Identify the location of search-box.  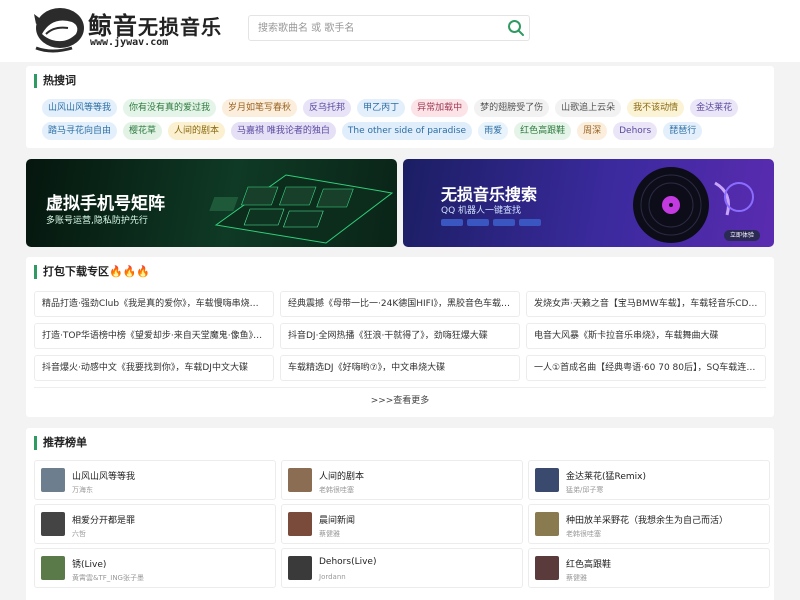
(389, 28).